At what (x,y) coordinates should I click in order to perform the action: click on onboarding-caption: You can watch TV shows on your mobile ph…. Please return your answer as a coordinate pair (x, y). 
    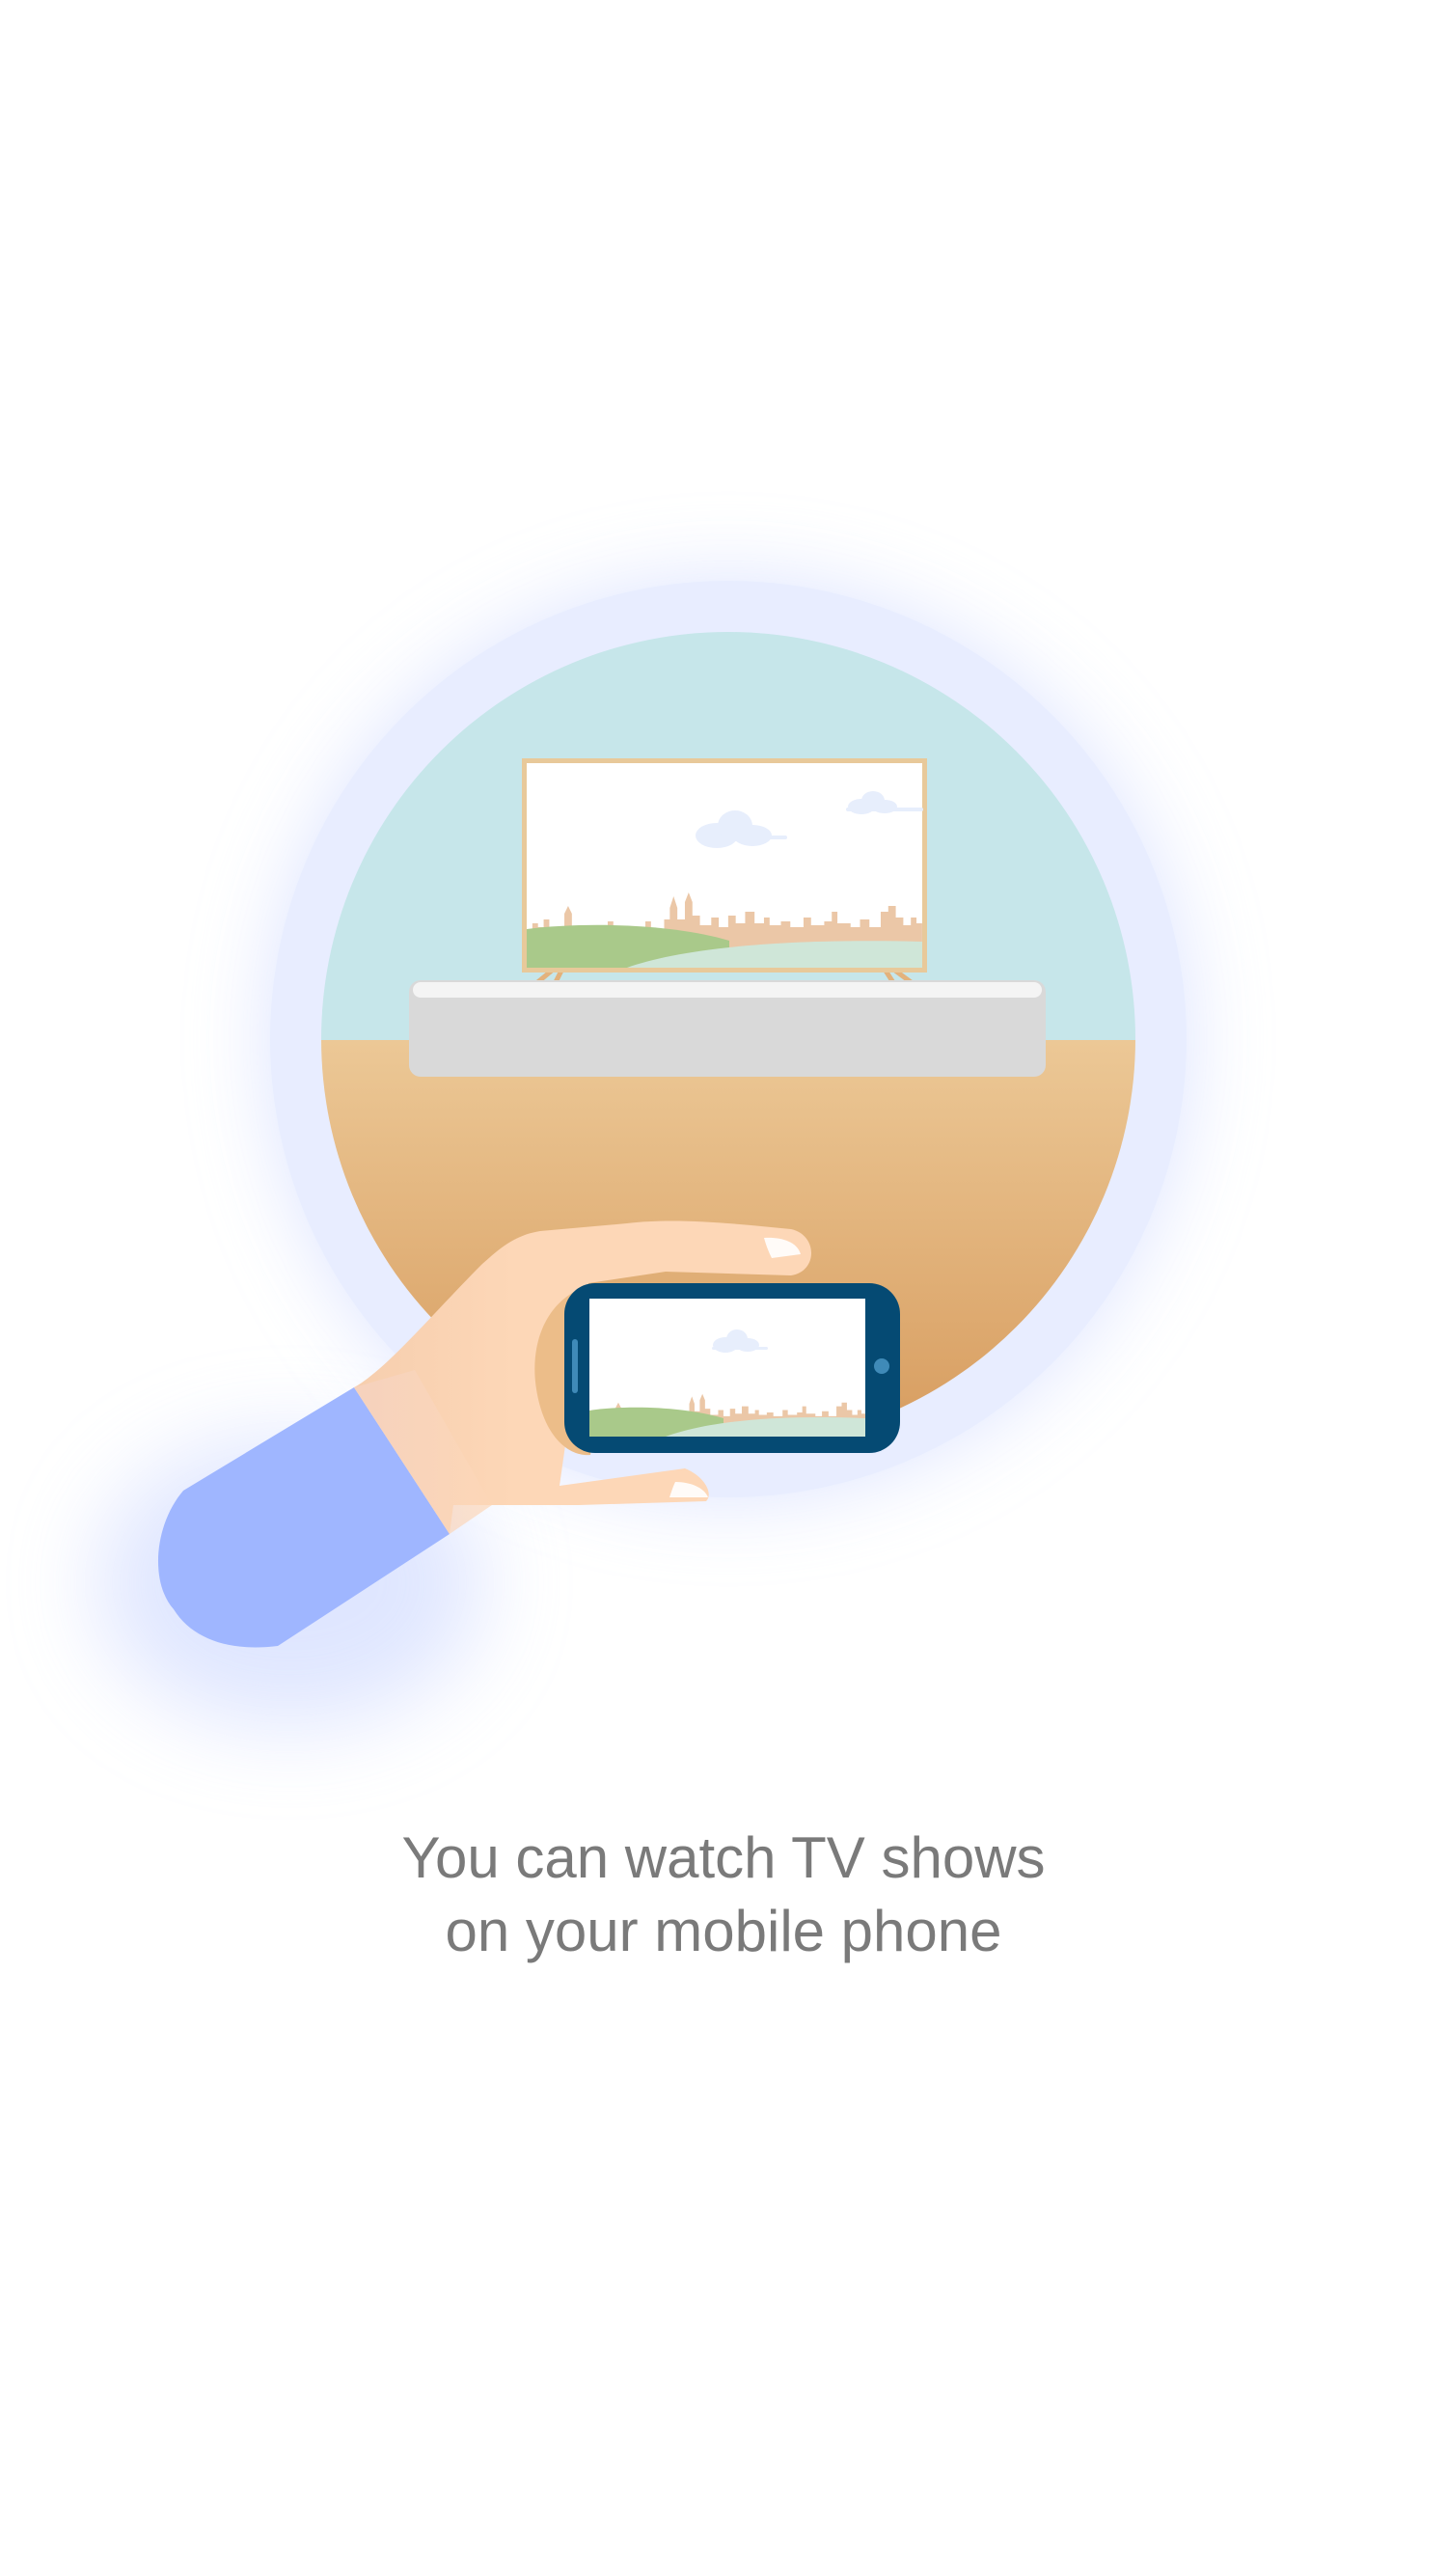
    Looking at the image, I should click on (723, 1895).